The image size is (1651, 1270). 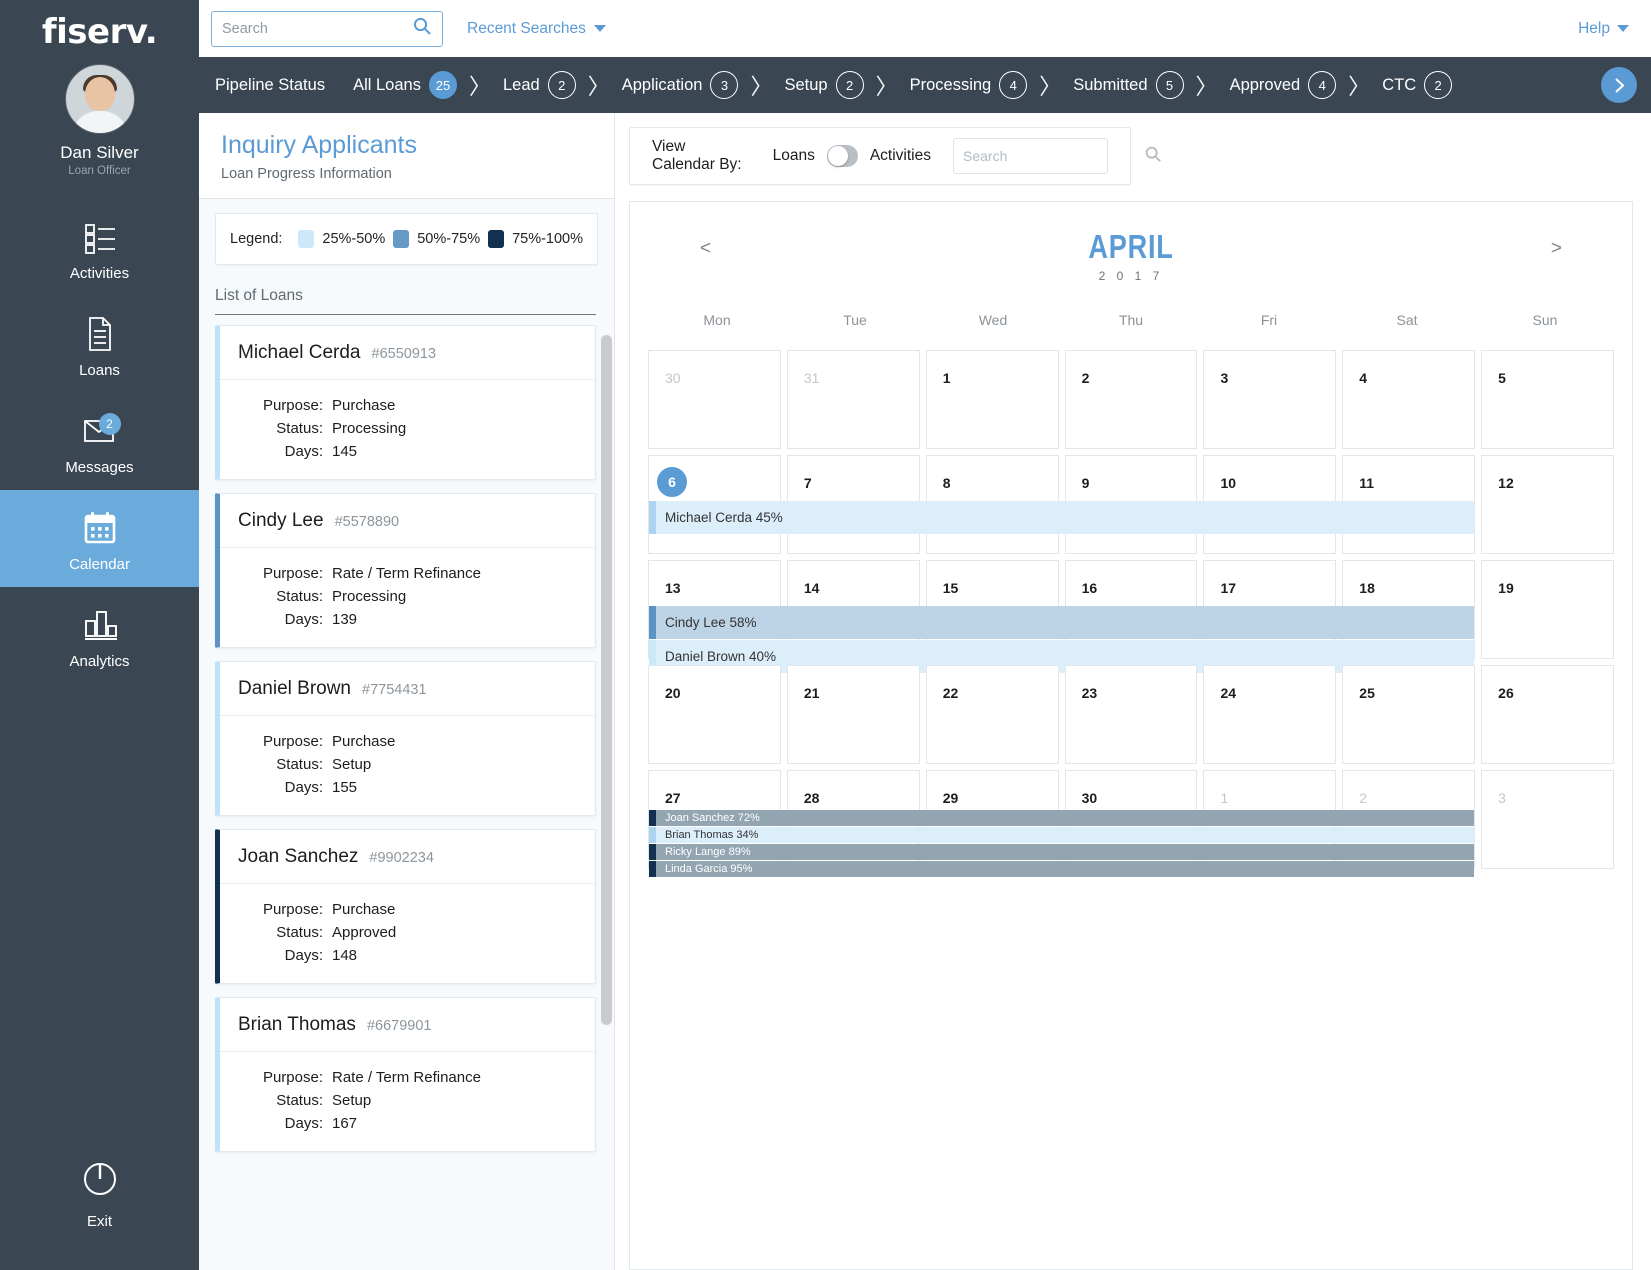 I want to click on sidebar-item-calendar: Calendar, so click(x=99, y=538).